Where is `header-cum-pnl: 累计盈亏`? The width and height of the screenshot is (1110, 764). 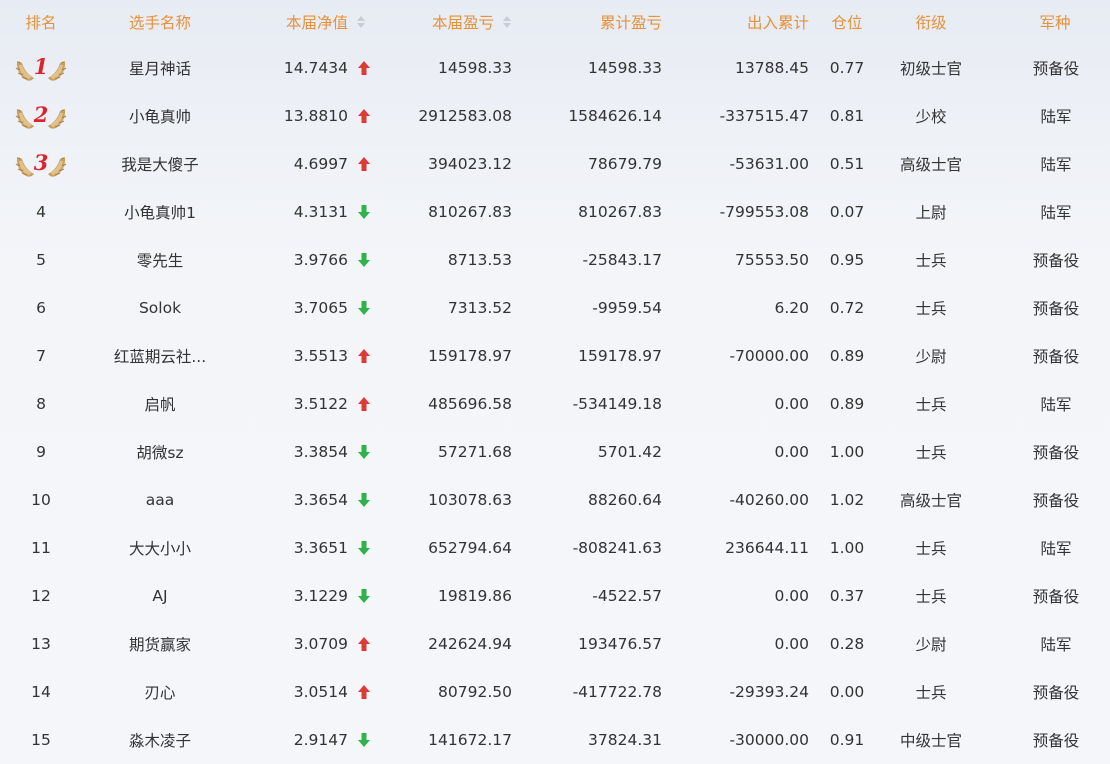
header-cum-pnl: 累计盈亏 is located at coordinates (630, 23).